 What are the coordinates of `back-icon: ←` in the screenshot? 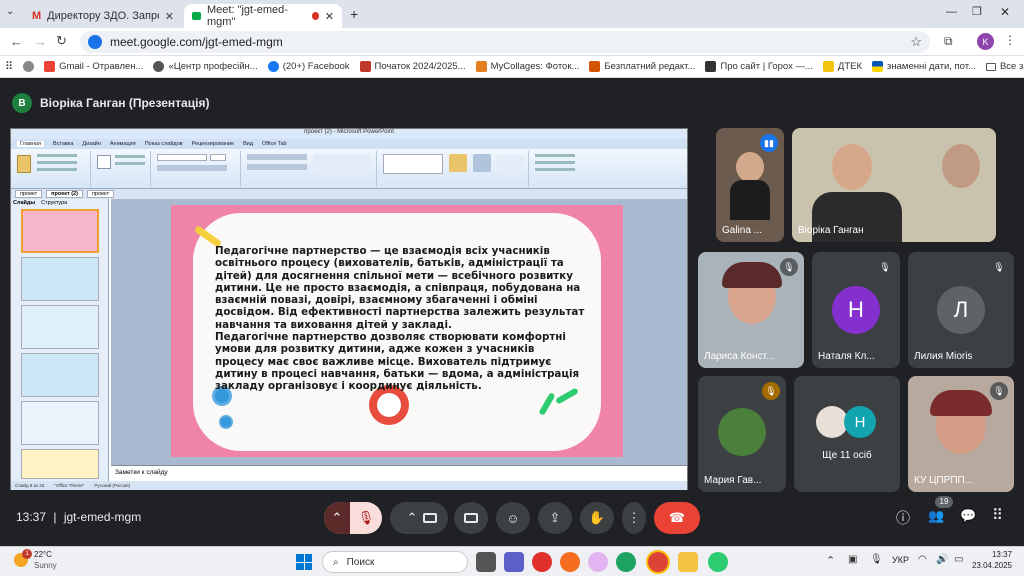 It's located at (16, 41).